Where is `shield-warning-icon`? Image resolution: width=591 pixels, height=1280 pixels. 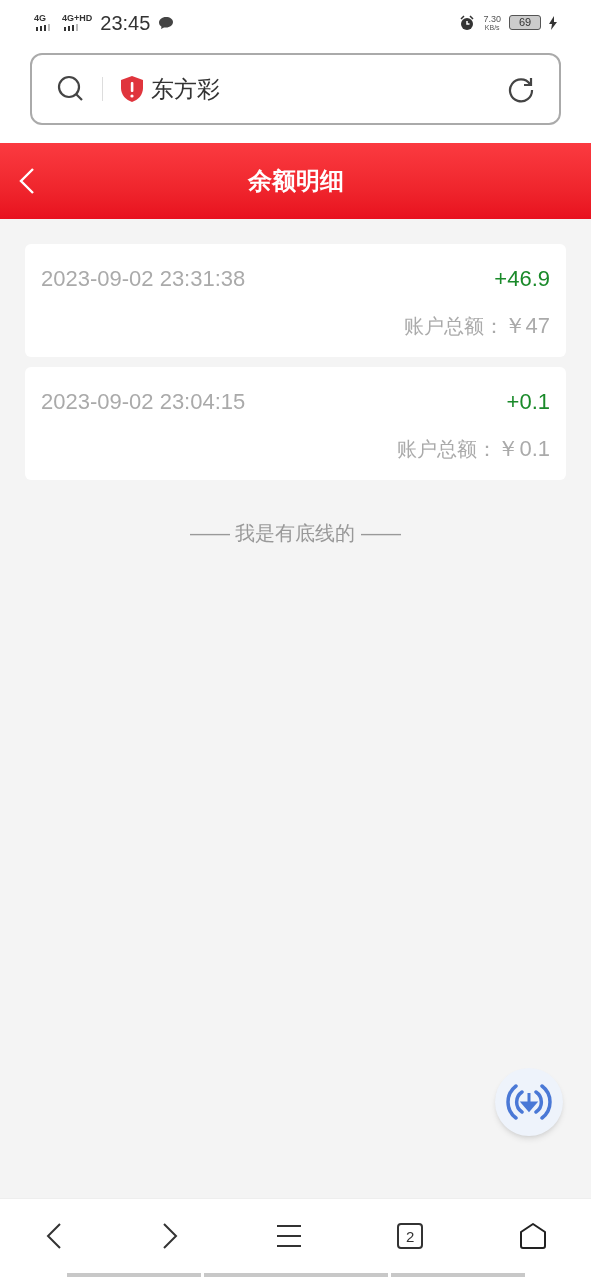 shield-warning-icon is located at coordinates (132, 89).